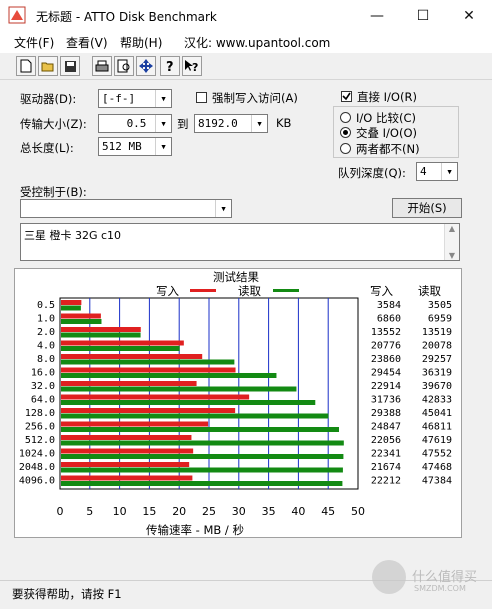  I want to click on x-tick-label: 10, so click(120, 511).